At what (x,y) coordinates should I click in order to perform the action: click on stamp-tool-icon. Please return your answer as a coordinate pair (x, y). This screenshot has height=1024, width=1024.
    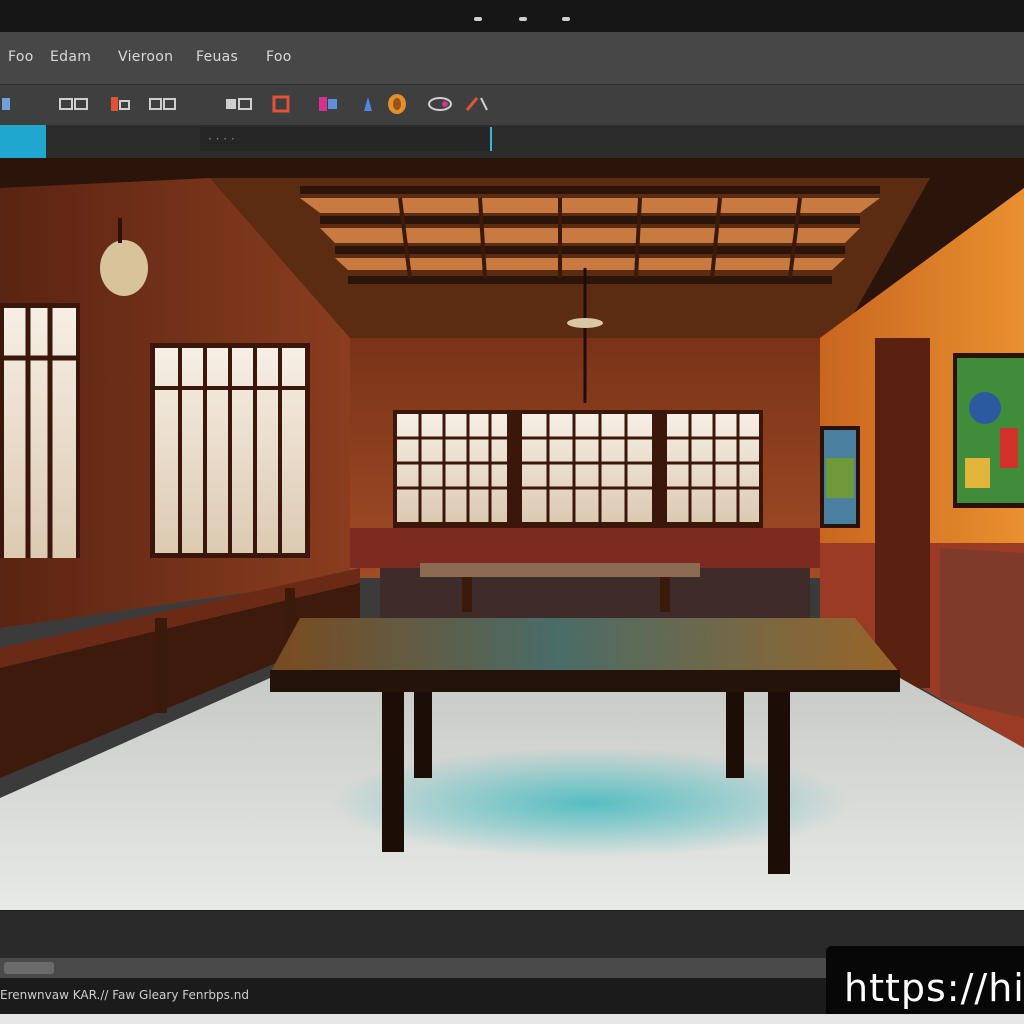
    Looking at the image, I should click on (328, 104).